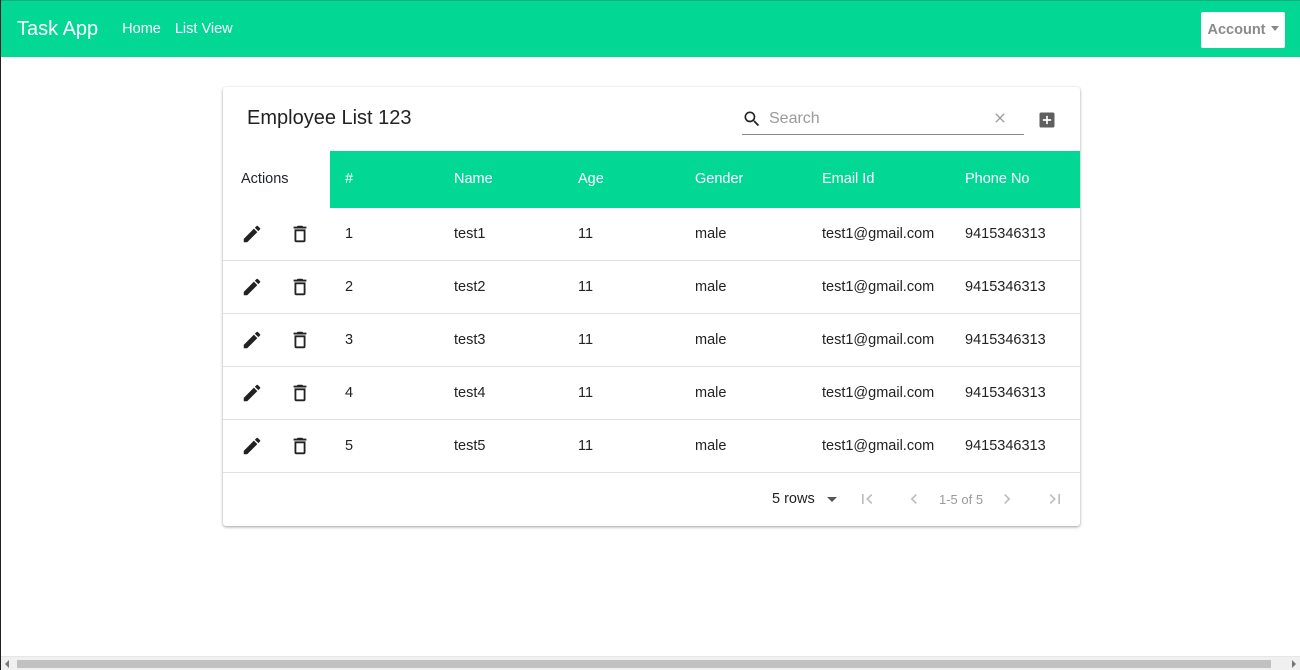 The height and width of the screenshot is (670, 1300). Describe the element at coordinates (914, 499) in the screenshot. I see `chevron-left-icon` at that location.